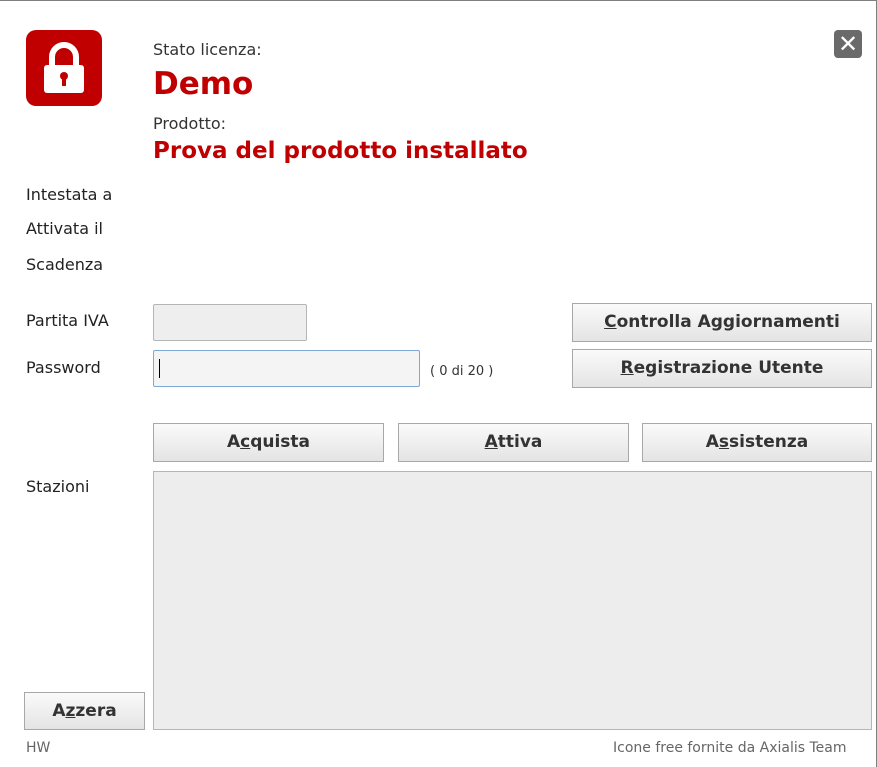 The height and width of the screenshot is (767, 877). I want to click on user-registration-button: Registrazione Utente, so click(722, 368).